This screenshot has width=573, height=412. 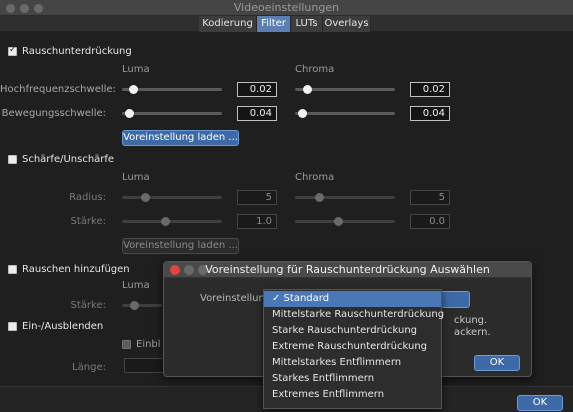 I want to click on fade-in-label: Einbl, so click(x=148, y=344).